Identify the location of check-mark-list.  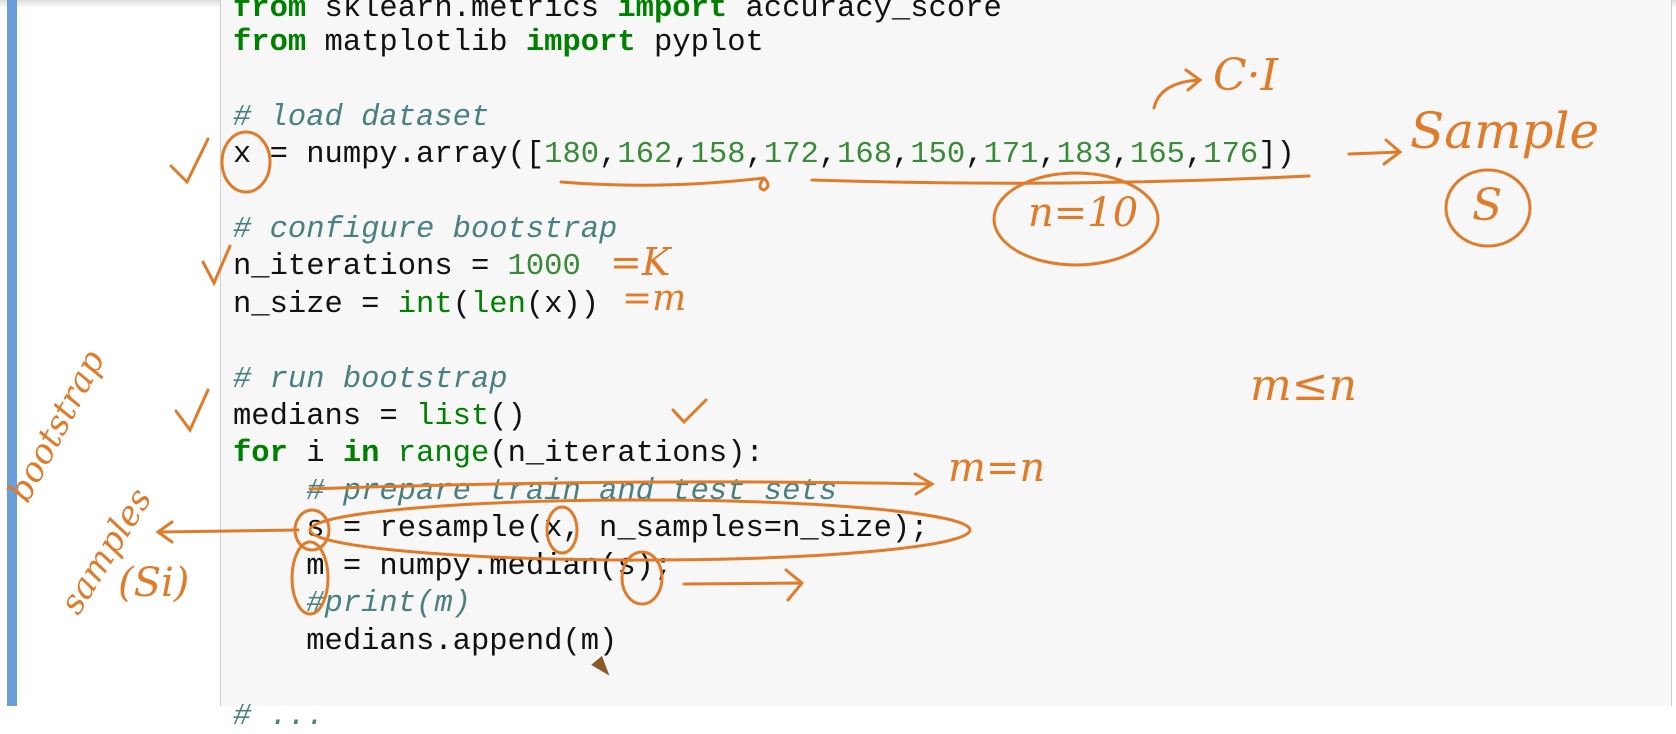
(689, 411).